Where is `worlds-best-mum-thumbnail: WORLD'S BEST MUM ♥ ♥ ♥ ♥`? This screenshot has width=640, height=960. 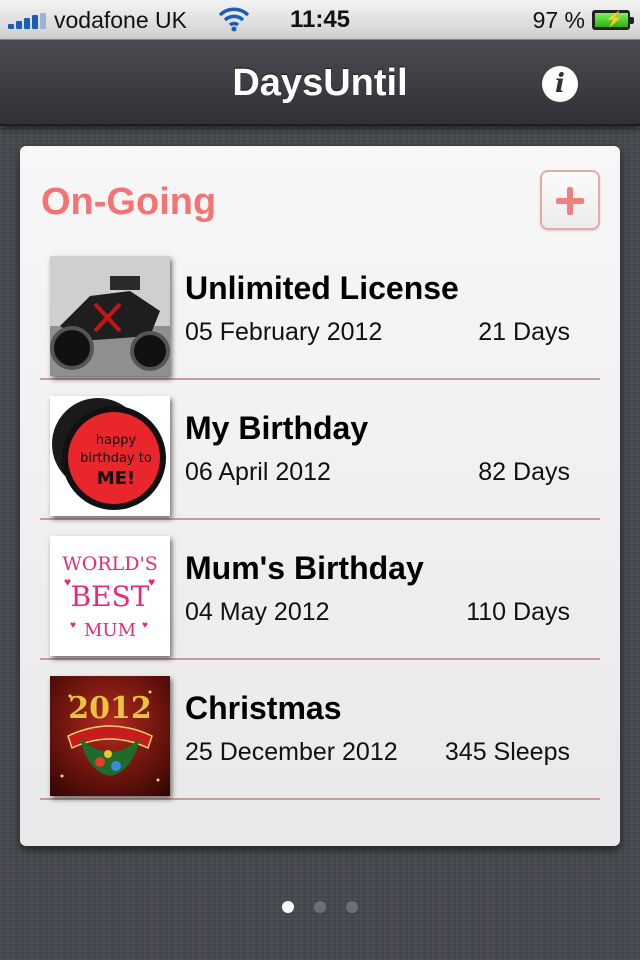
worlds-best-mum-thumbnail: WORLD'S BEST MUM ♥ ♥ ♥ ♥ is located at coordinates (110, 596).